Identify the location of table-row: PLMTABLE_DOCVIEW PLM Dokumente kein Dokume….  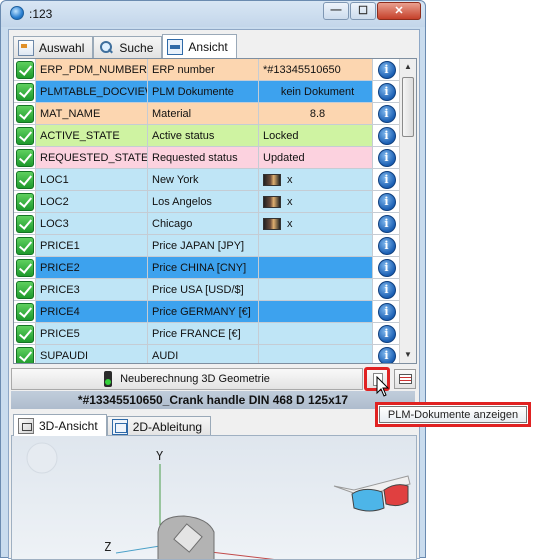
(207, 92).